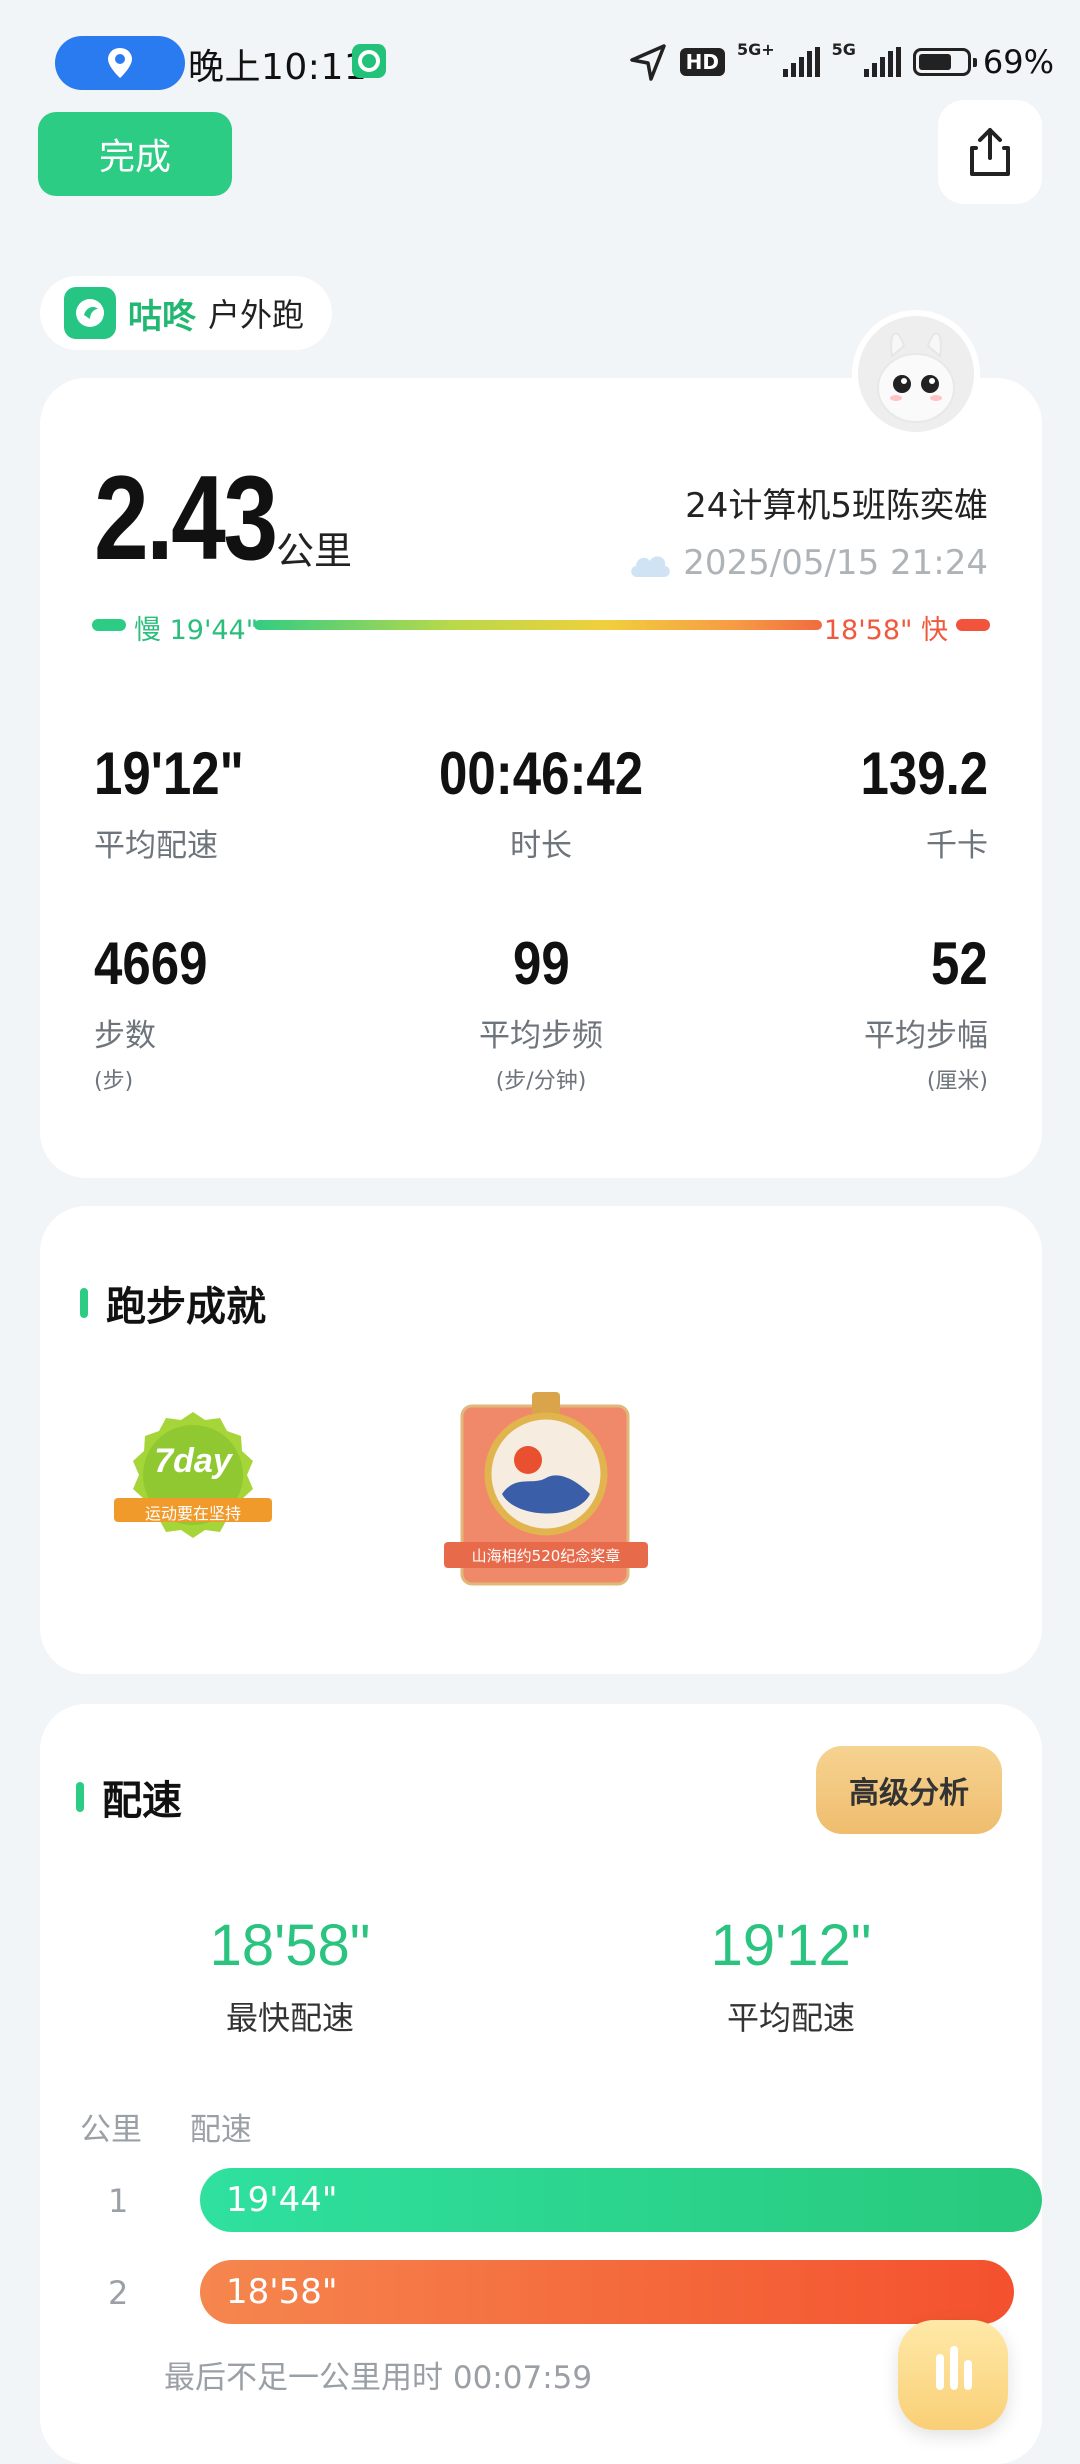 Image resolution: width=1080 pixels, height=2464 pixels. What do you see at coordinates (957, 1081) in the screenshot?
I see `stat-unit: (厘米)` at bounding box center [957, 1081].